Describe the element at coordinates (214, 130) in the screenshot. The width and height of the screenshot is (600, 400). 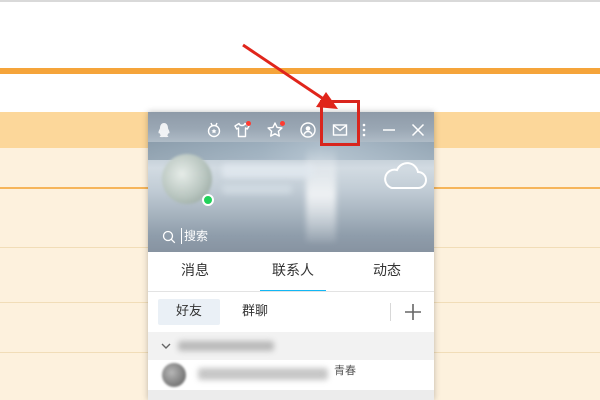
I see `medal-icon` at that location.